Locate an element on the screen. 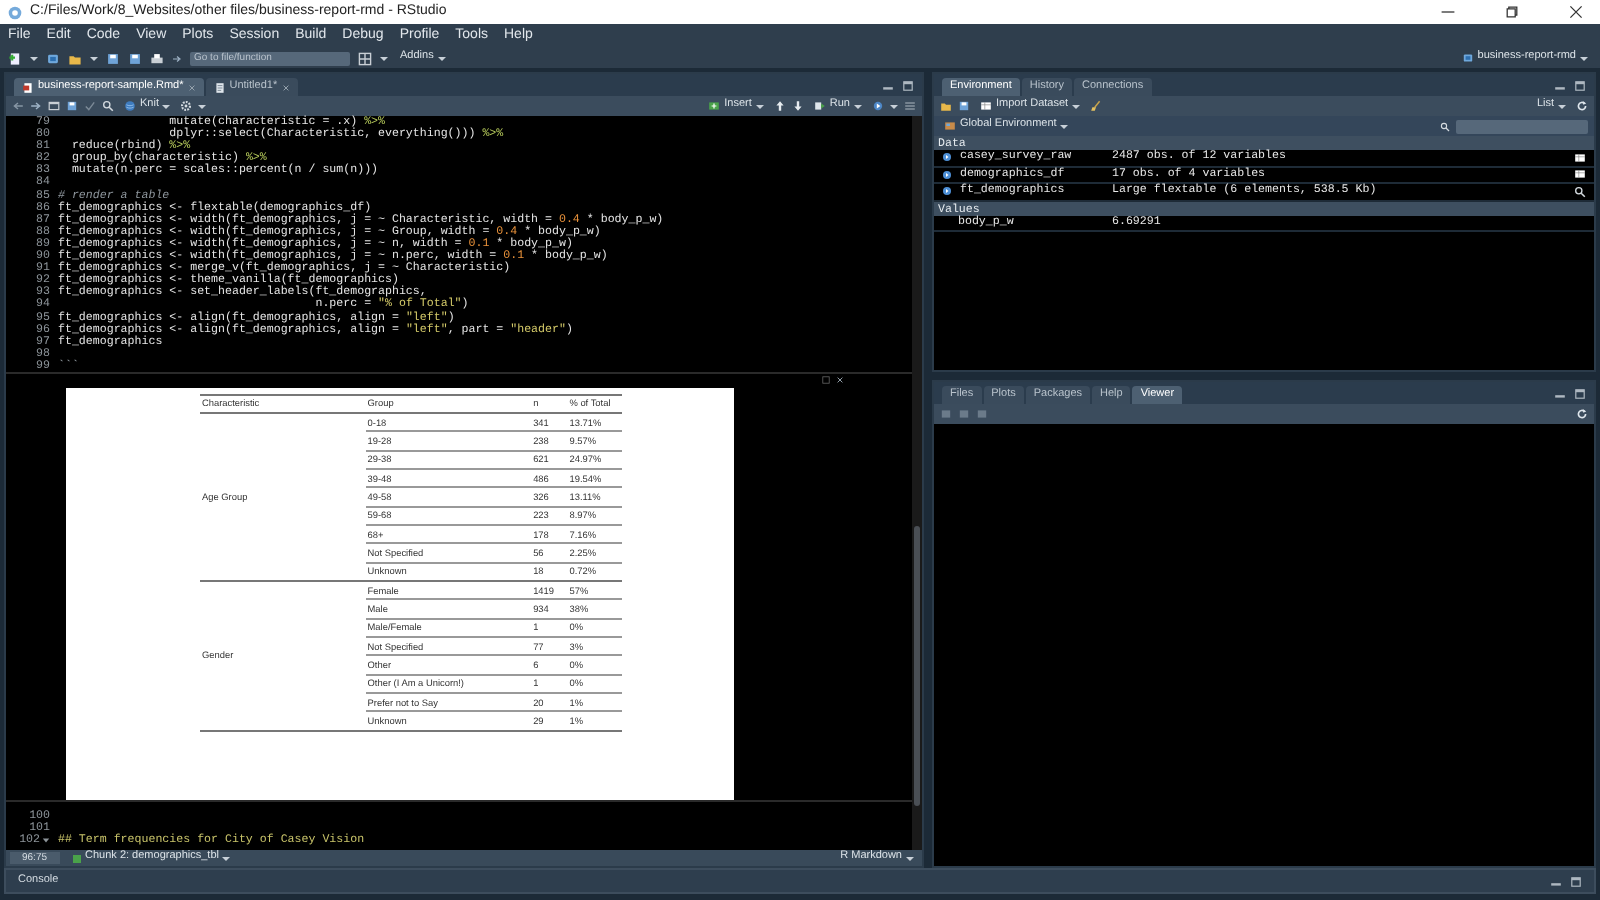  forward-icon is located at coordinates (36, 106).